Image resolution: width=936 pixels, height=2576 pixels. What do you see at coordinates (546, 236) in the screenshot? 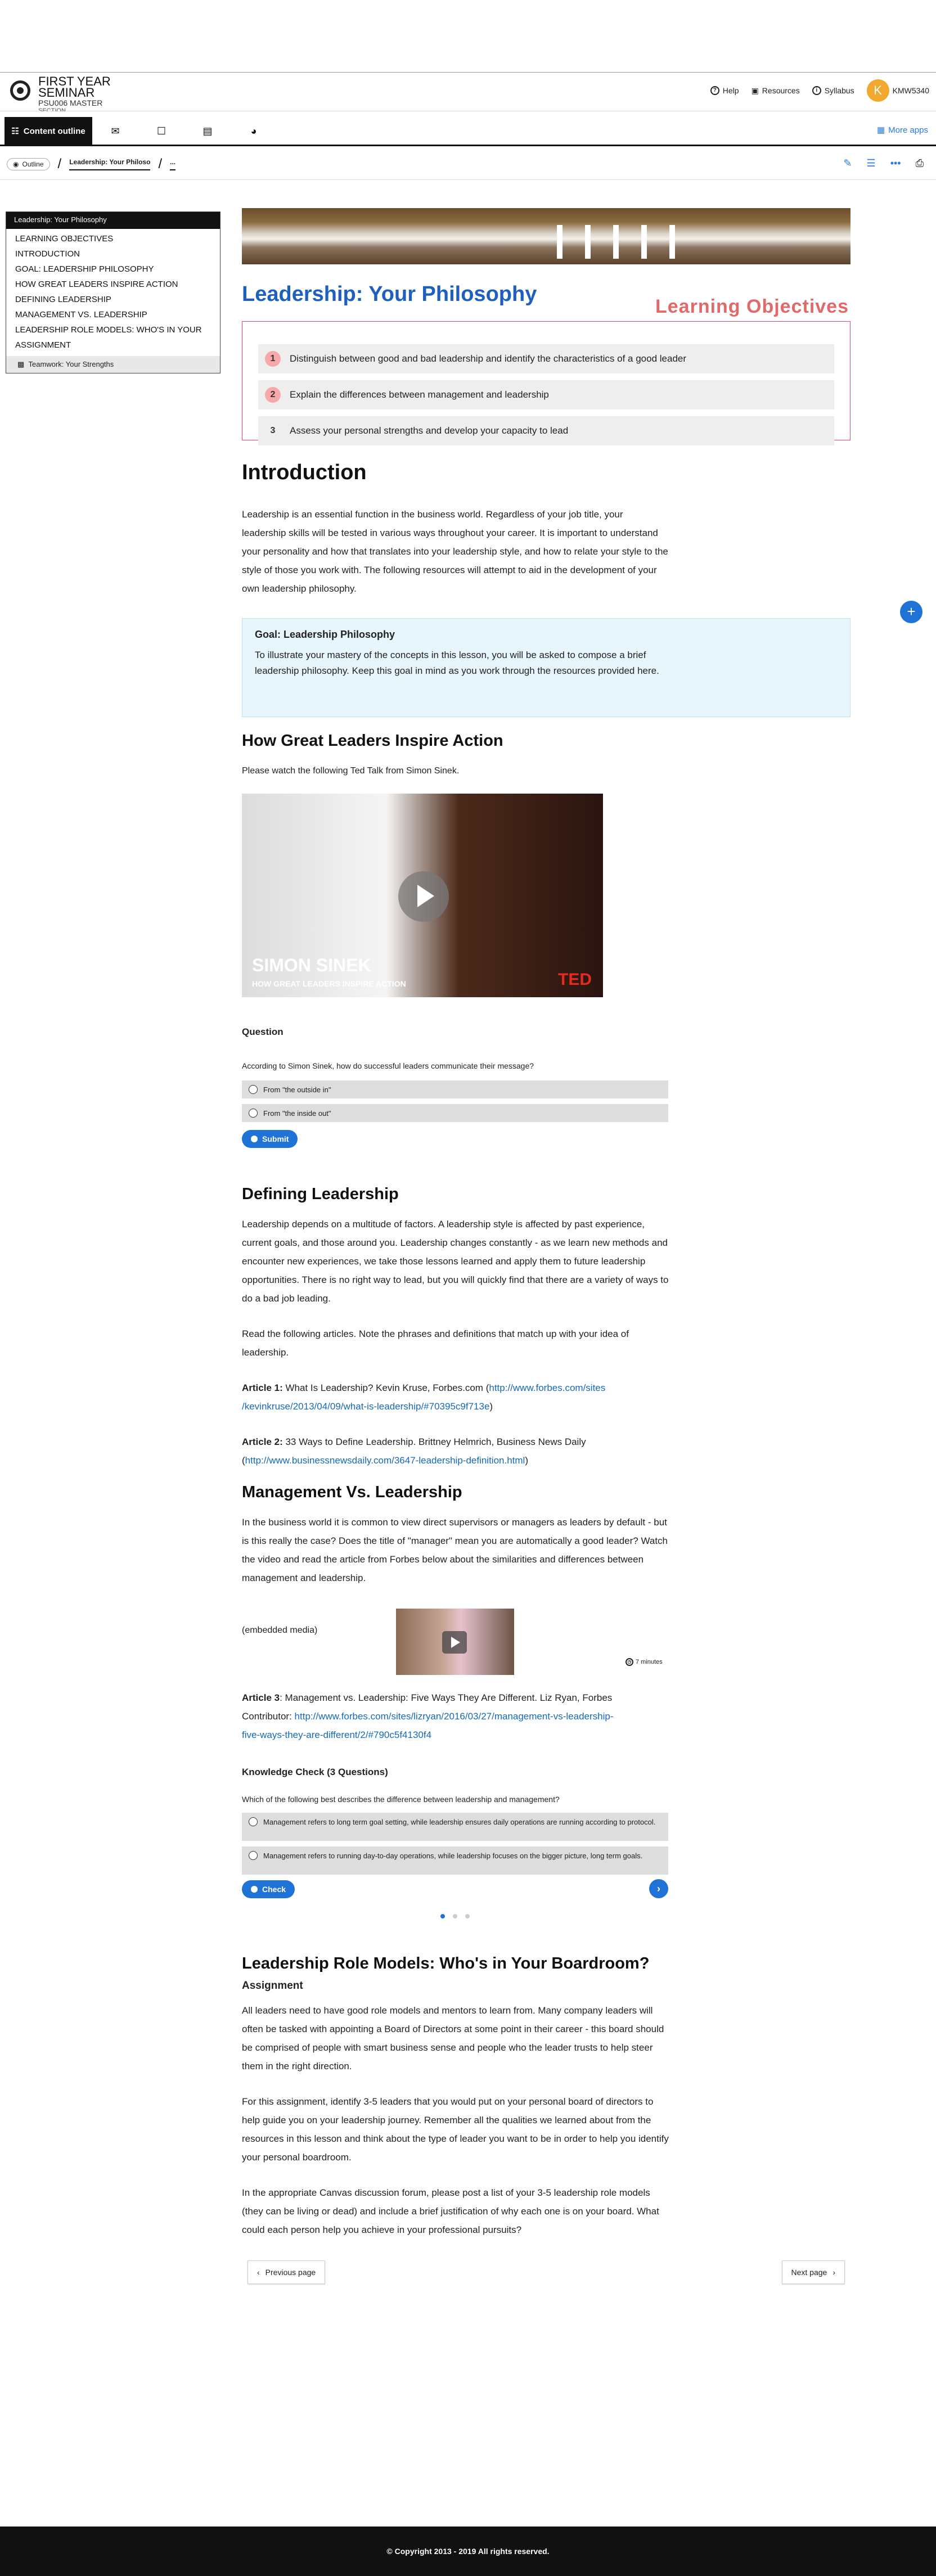
I see `banner-image` at bounding box center [546, 236].